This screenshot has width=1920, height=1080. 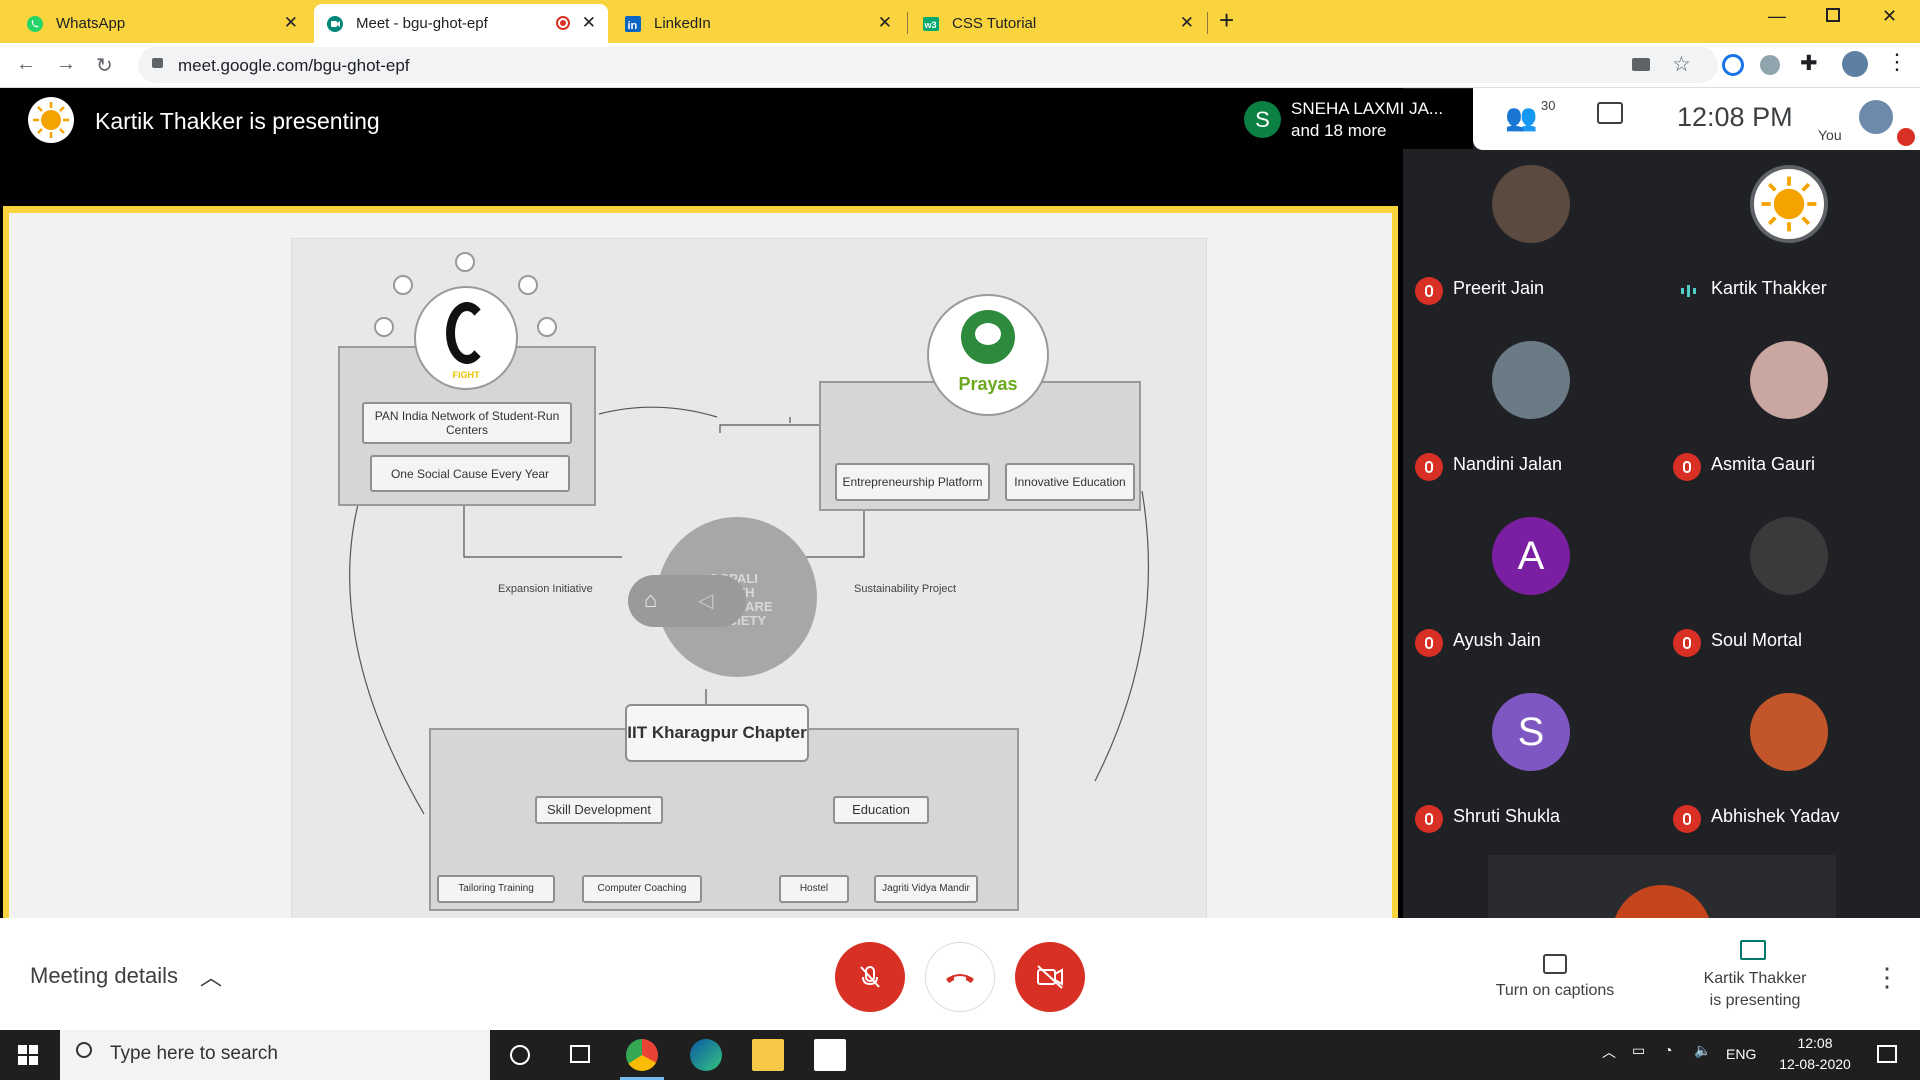 What do you see at coordinates (988, 384) in the screenshot?
I see `prayas-logo-text: Prayas` at bounding box center [988, 384].